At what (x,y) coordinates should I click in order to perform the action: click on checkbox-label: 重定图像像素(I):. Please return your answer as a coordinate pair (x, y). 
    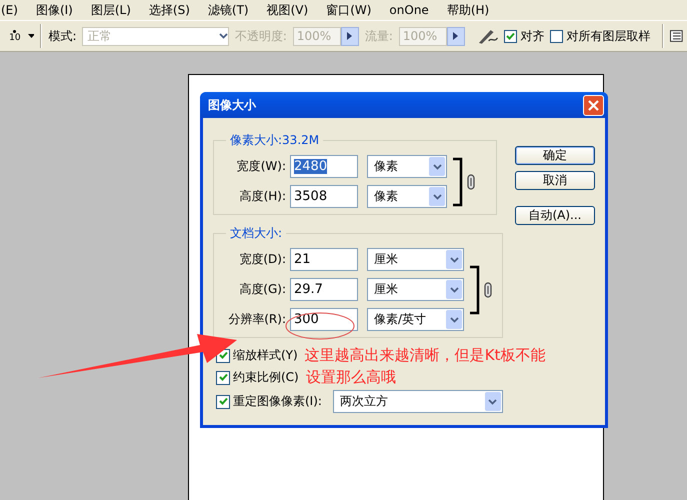
    Looking at the image, I should click on (277, 401).